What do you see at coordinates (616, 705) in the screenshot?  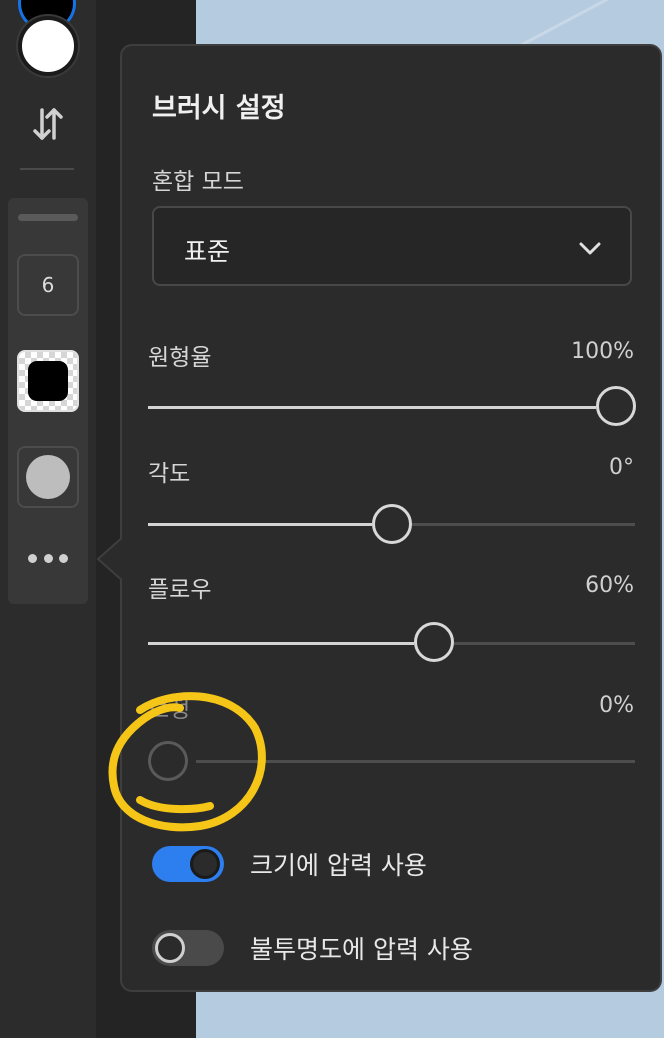 I see `smoothing-value: 0%` at bounding box center [616, 705].